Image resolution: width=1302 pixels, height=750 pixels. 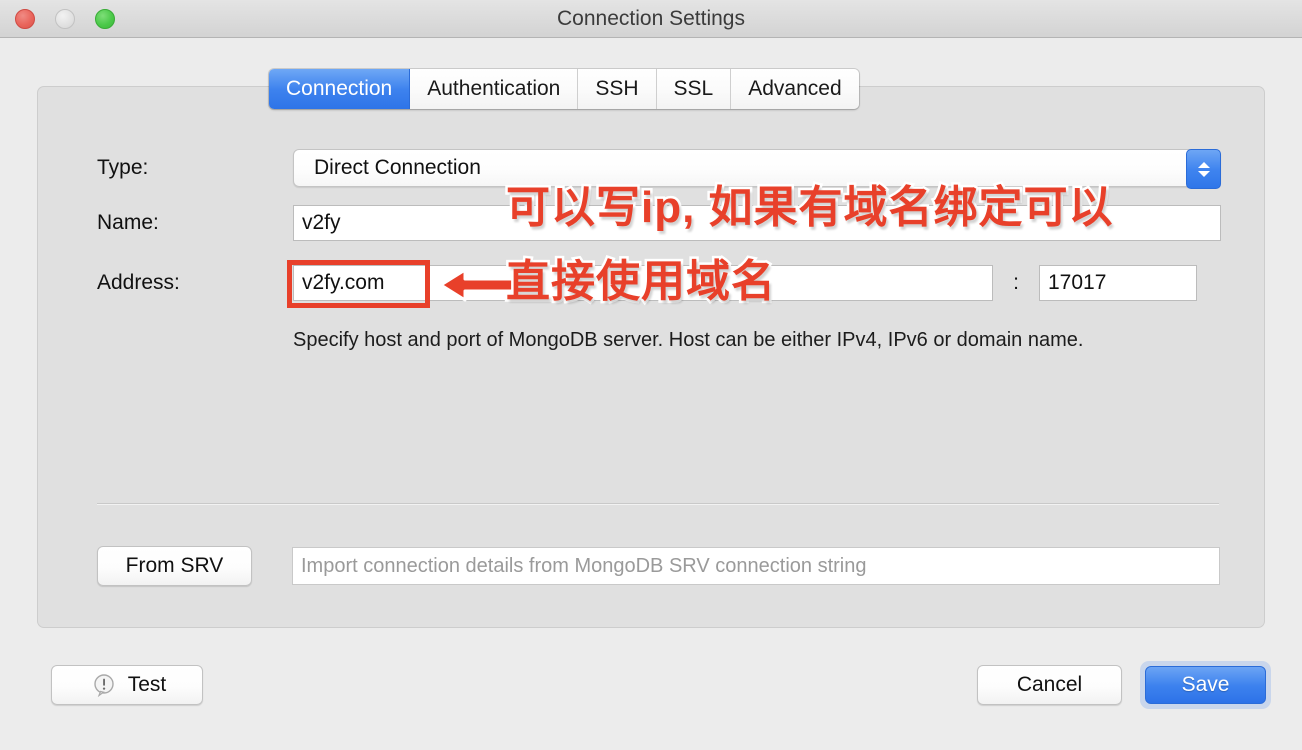 I want to click on window-titlebar: Connection Settings, so click(x=651, y=19).